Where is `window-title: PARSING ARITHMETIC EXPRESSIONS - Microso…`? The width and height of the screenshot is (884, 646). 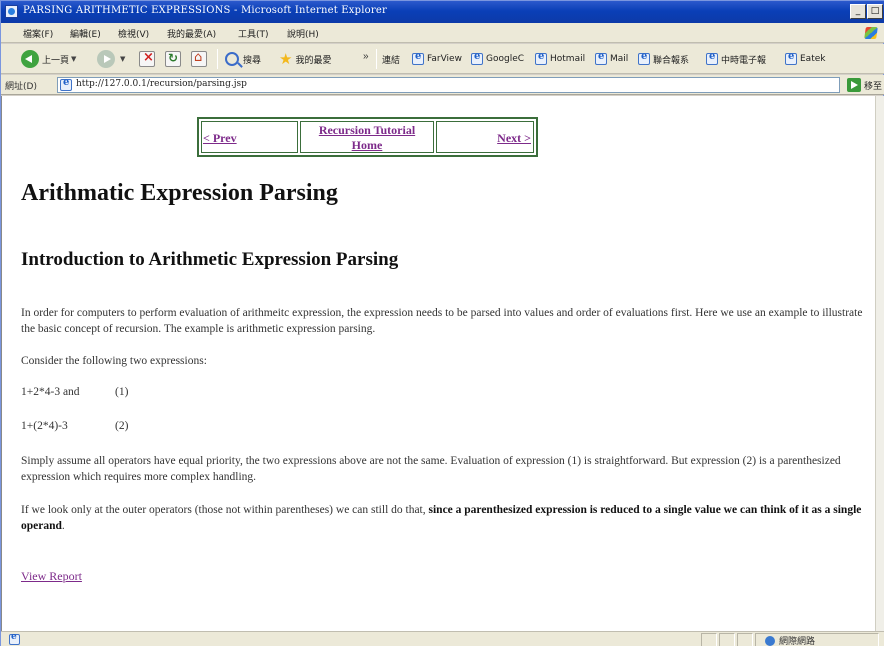 window-title: PARSING ARITHMETIC EXPRESSIONS - Microso… is located at coordinates (205, 10).